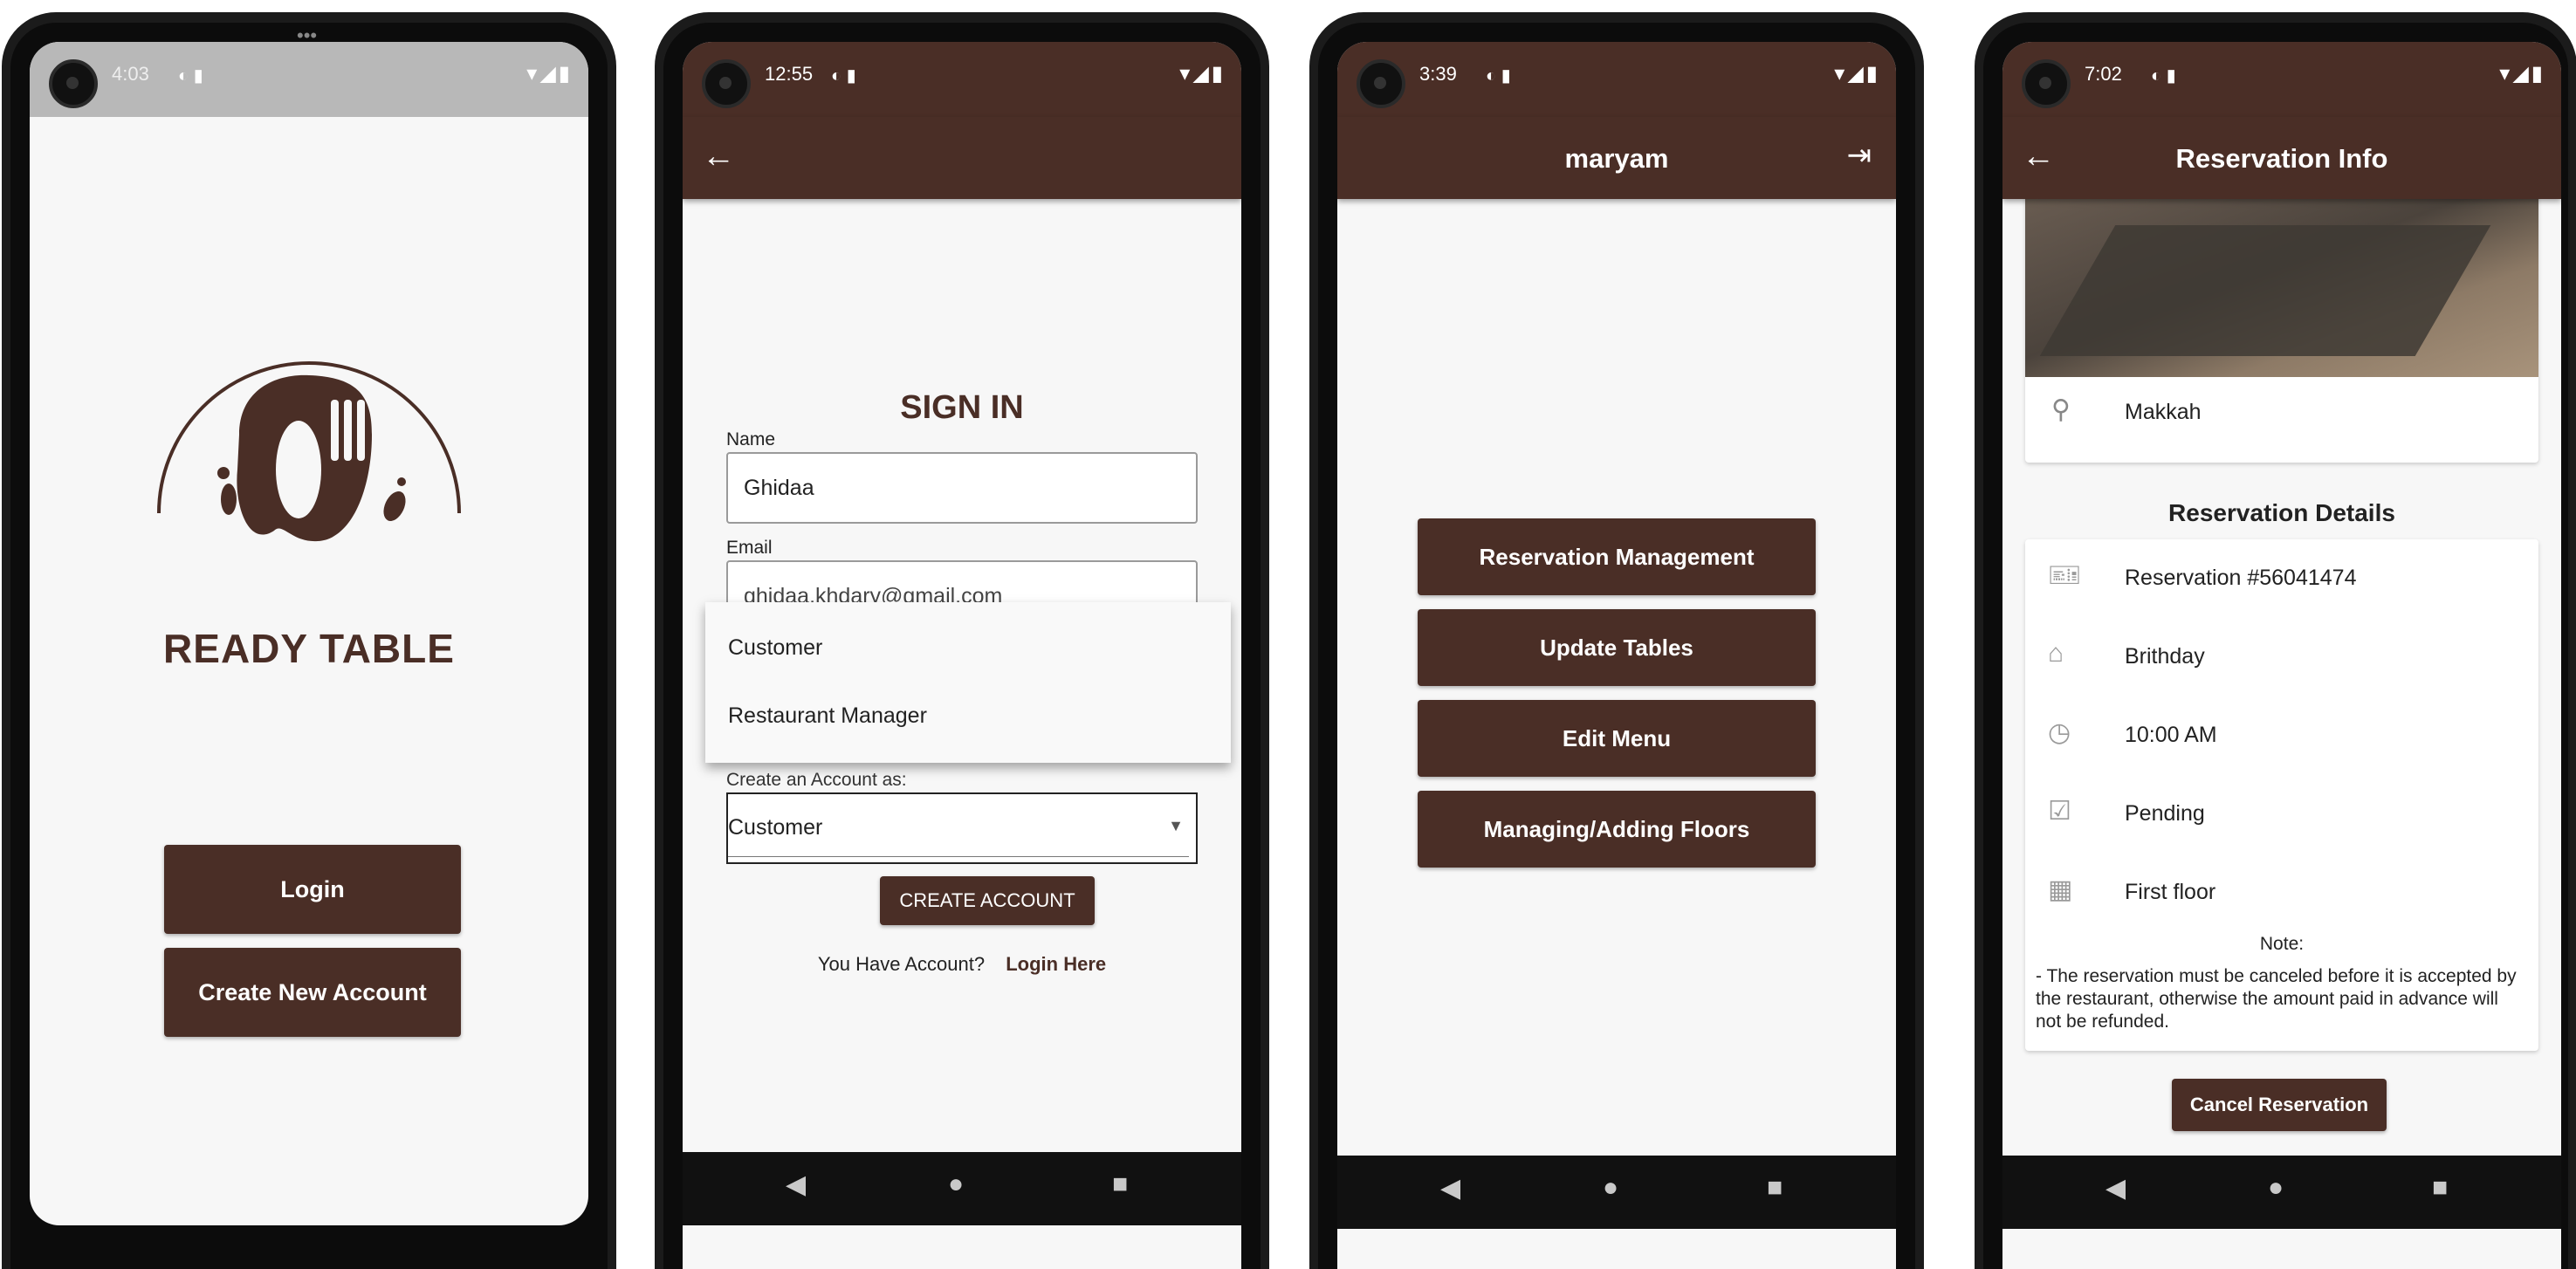  What do you see at coordinates (309, 648) in the screenshot?
I see `logo-text: READY TABLE` at bounding box center [309, 648].